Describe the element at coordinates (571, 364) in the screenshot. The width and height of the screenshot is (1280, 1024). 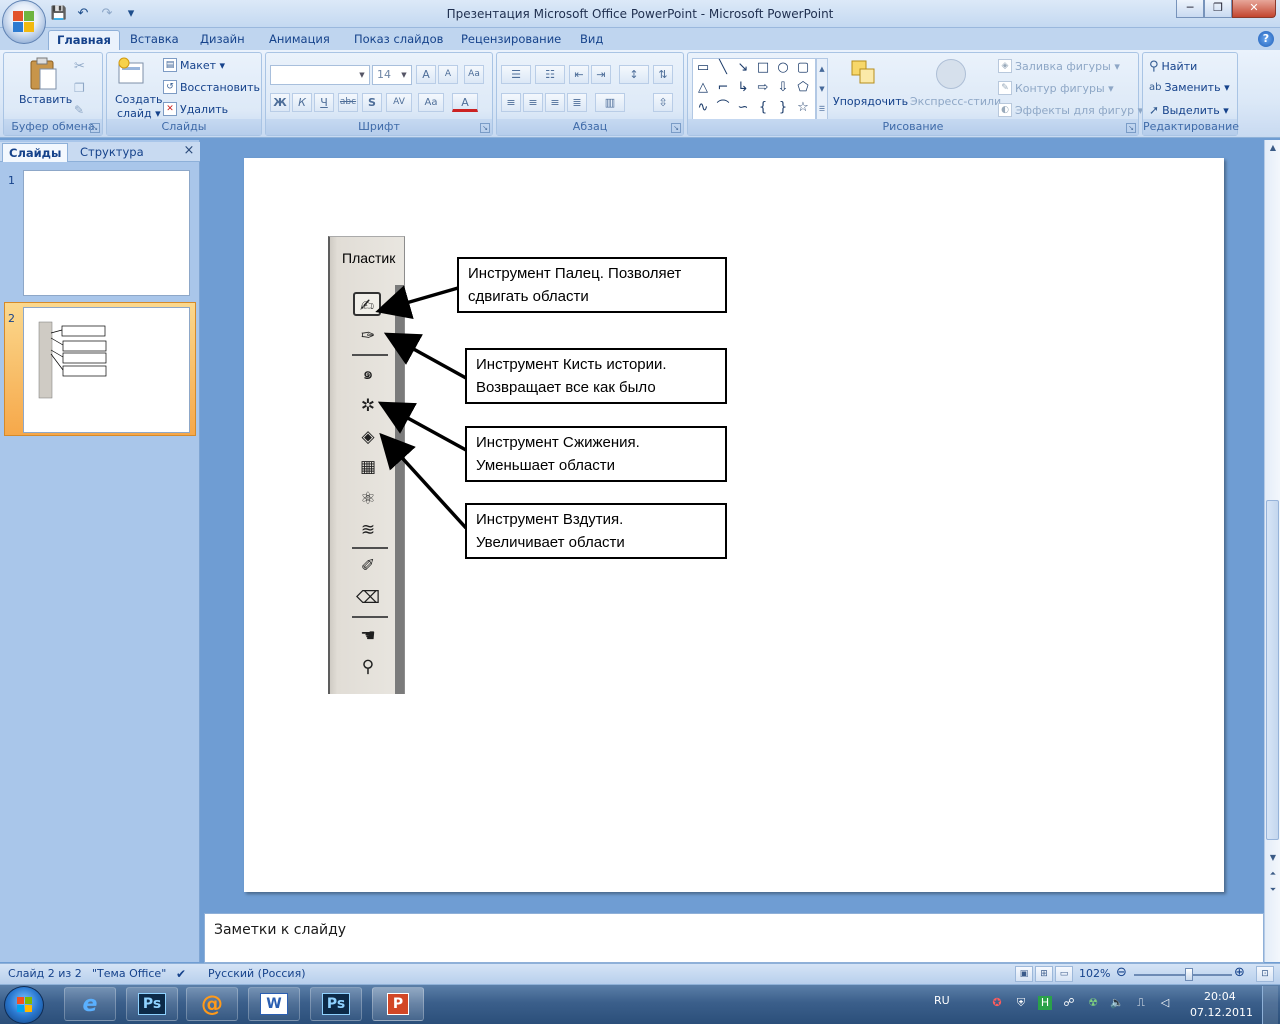
I see `callout-line: Инструмент Кисть истории.` at that location.